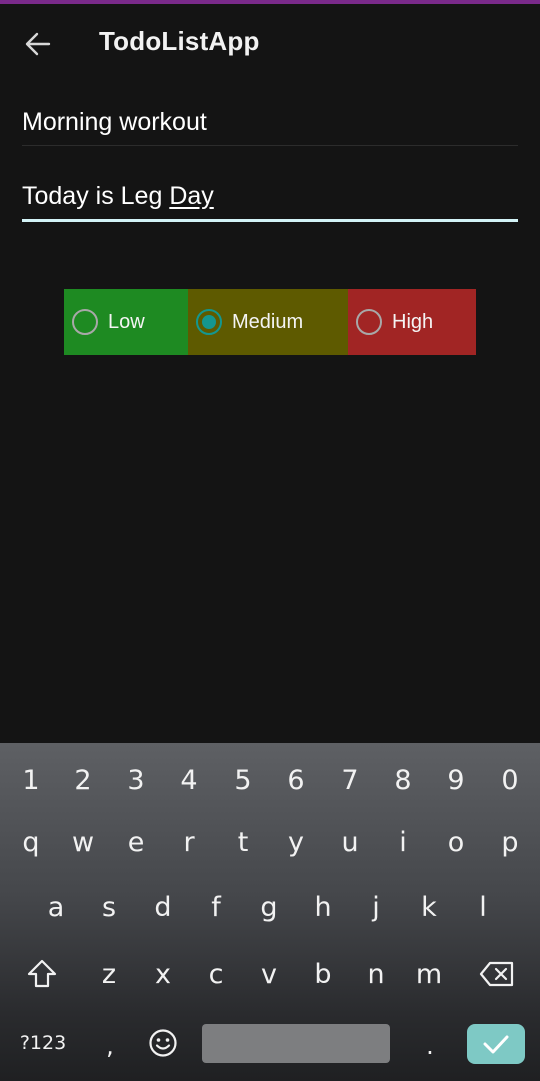 This screenshot has width=540, height=1081. I want to click on key-o: o, so click(456, 842).